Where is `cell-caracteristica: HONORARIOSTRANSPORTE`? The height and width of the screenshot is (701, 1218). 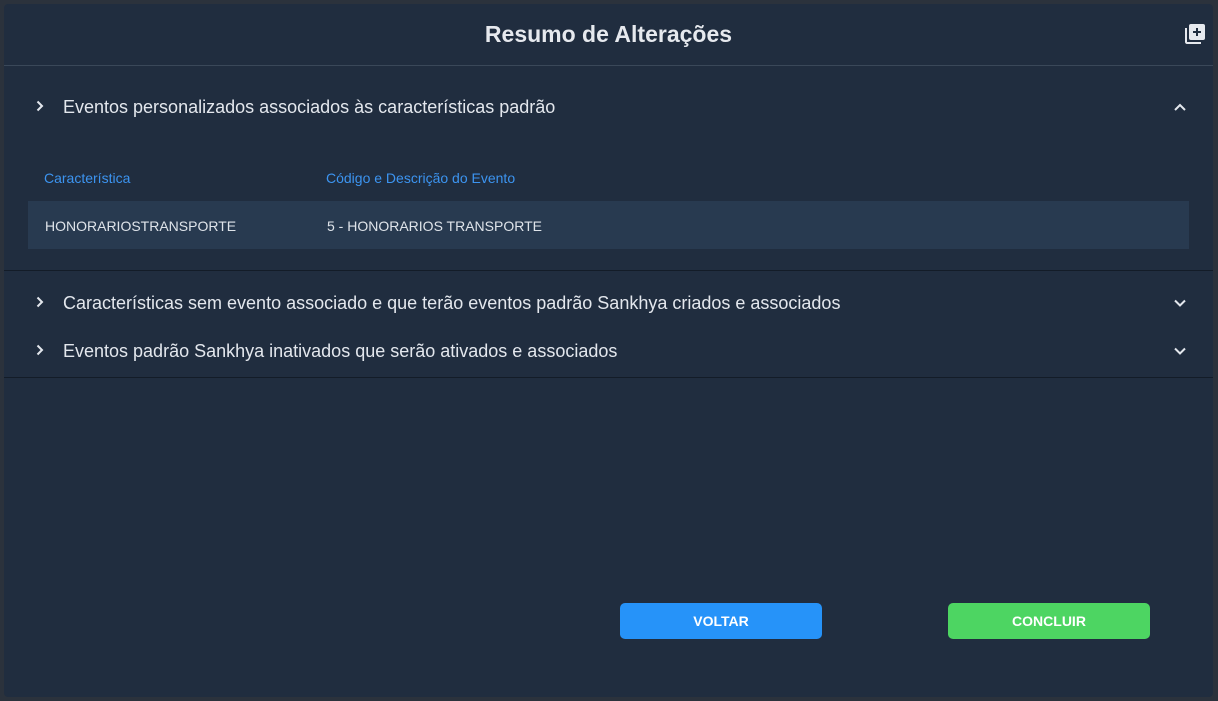 cell-caracteristica: HONORARIOSTRANSPORTE is located at coordinates (141, 226).